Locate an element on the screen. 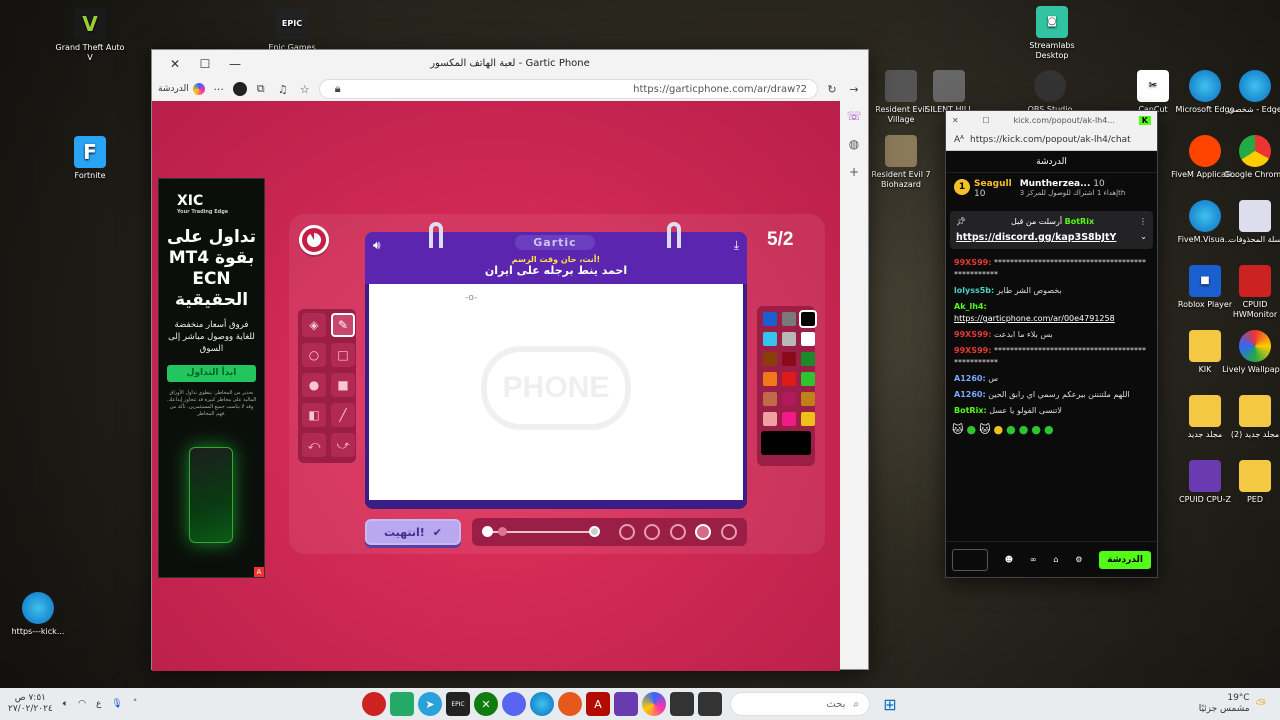 The image size is (1280, 720). bucket-tool: ◧ is located at coordinates (314, 415).